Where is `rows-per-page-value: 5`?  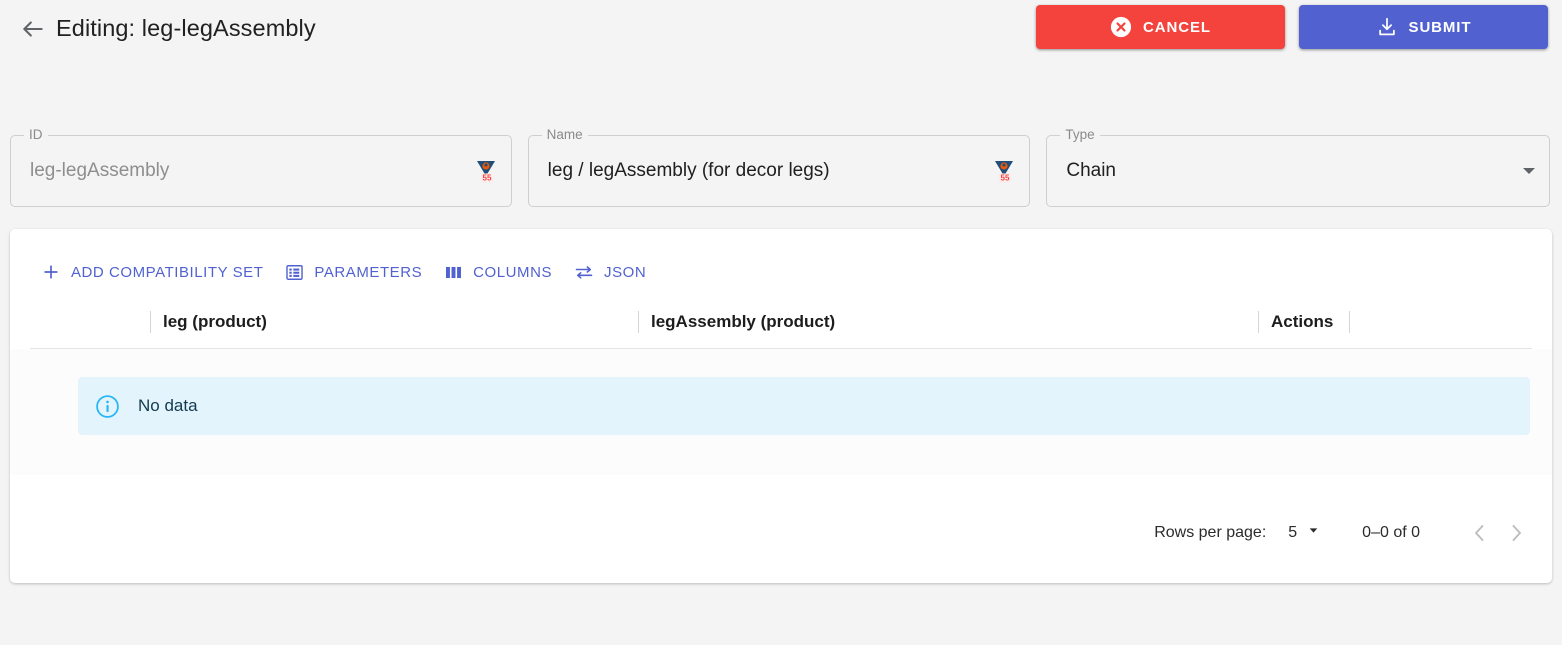 rows-per-page-value: 5 is located at coordinates (1293, 532).